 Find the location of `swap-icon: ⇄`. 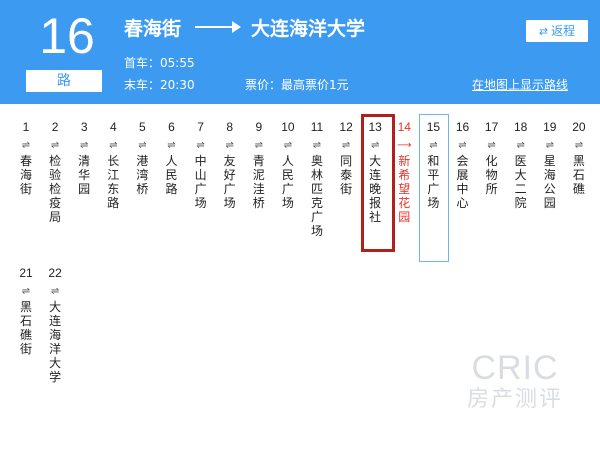

swap-icon: ⇄ is located at coordinates (543, 31).